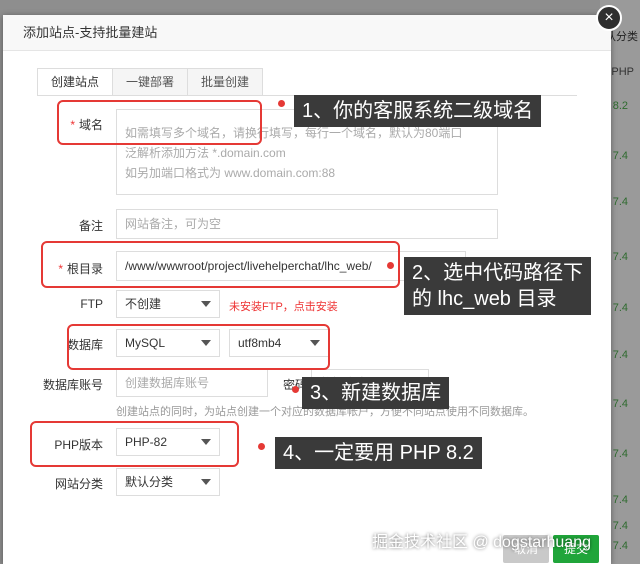 Image resolution: width=640 pixels, height=564 pixels. What do you see at coordinates (198, 347) in the screenshot?
I see `highlight-database` at bounding box center [198, 347].